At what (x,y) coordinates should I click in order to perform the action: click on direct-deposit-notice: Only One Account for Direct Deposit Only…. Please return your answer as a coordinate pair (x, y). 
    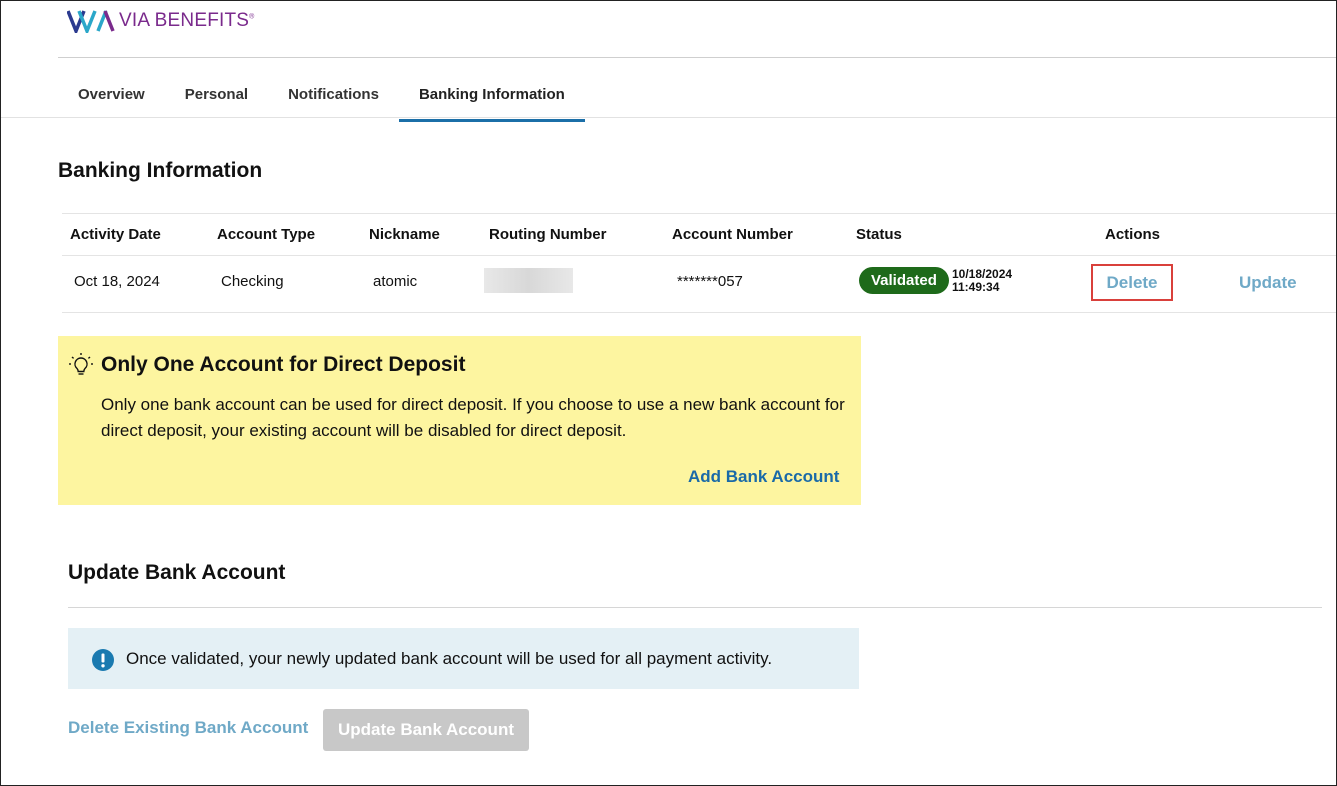
    Looking at the image, I should click on (459, 420).